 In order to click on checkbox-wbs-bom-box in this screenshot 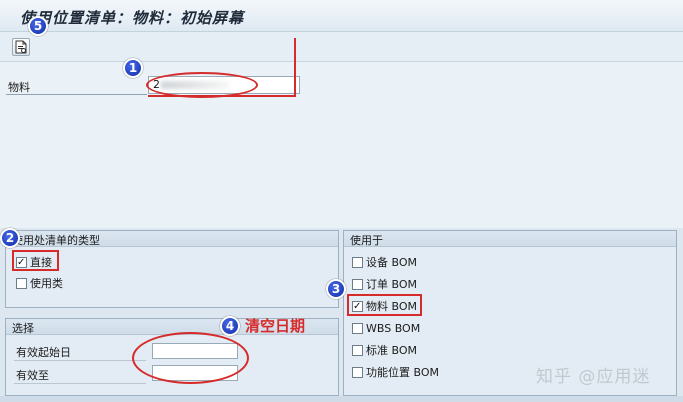, I will do `click(357, 328)`.